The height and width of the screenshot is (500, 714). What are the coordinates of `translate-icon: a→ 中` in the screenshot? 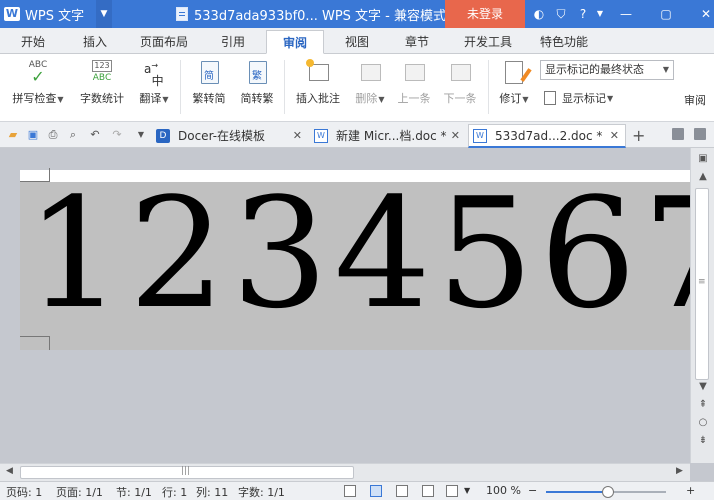 It's located at (154, 74).